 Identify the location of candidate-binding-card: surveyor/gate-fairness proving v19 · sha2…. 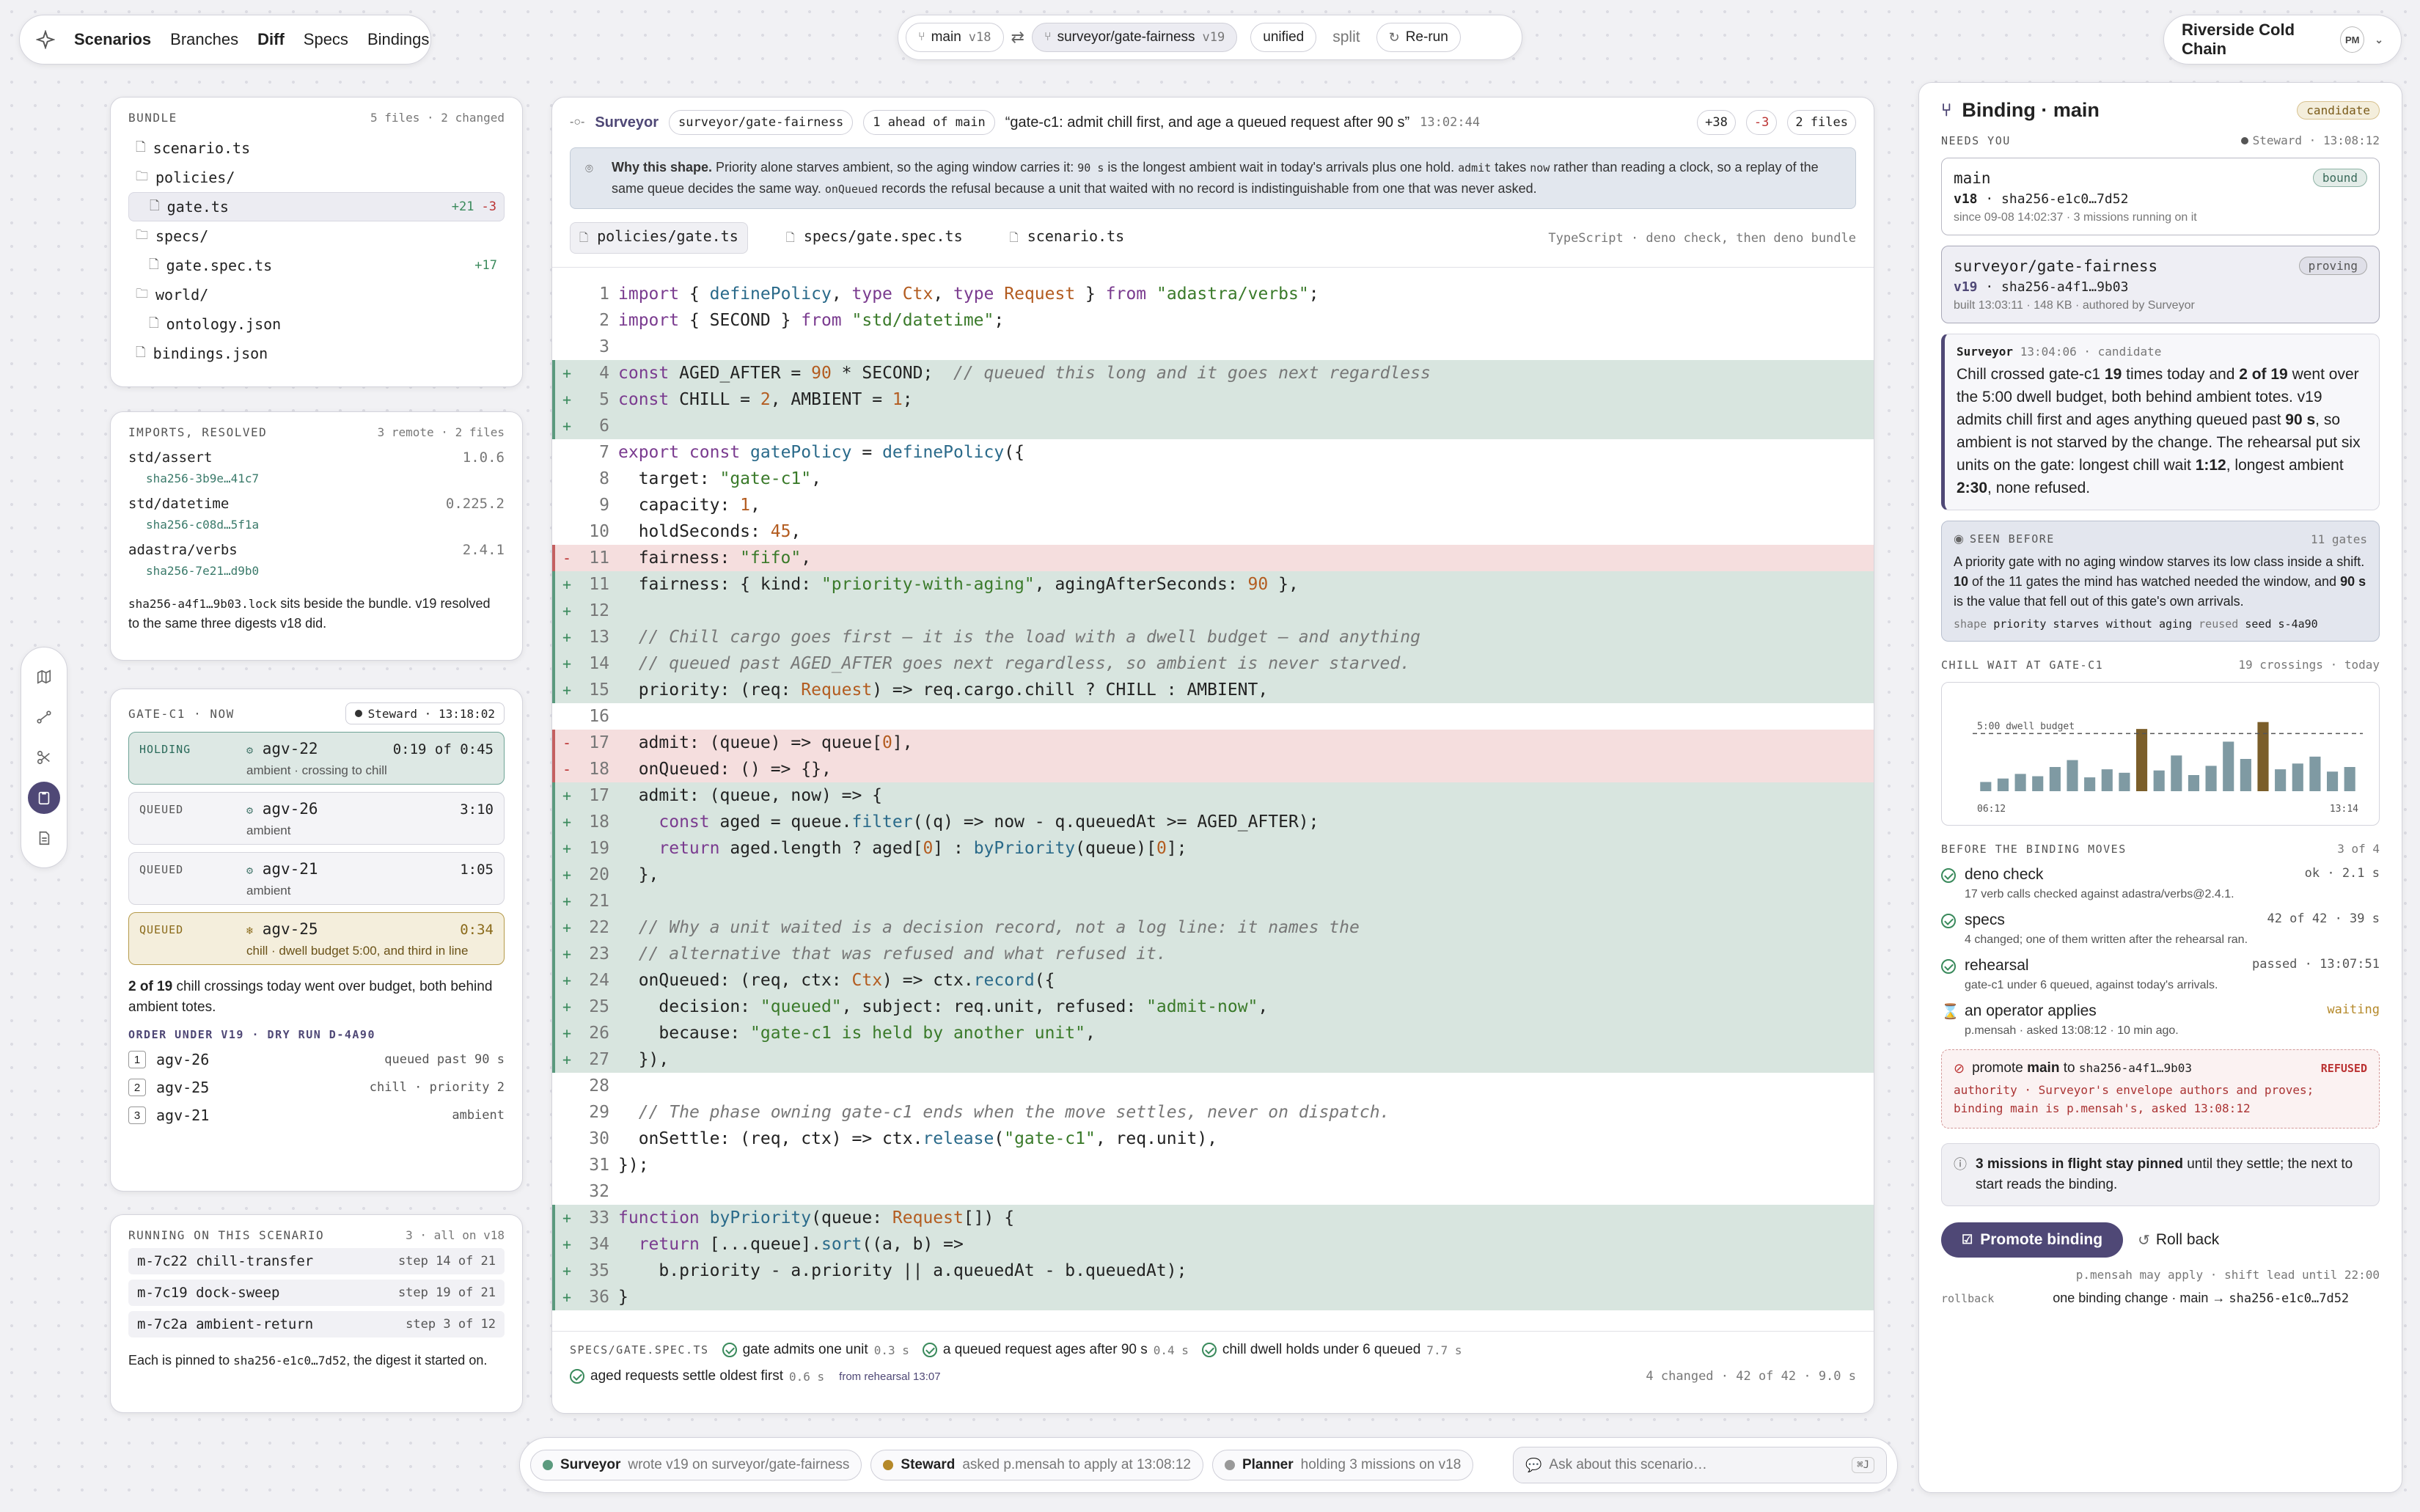
(2160, 284).